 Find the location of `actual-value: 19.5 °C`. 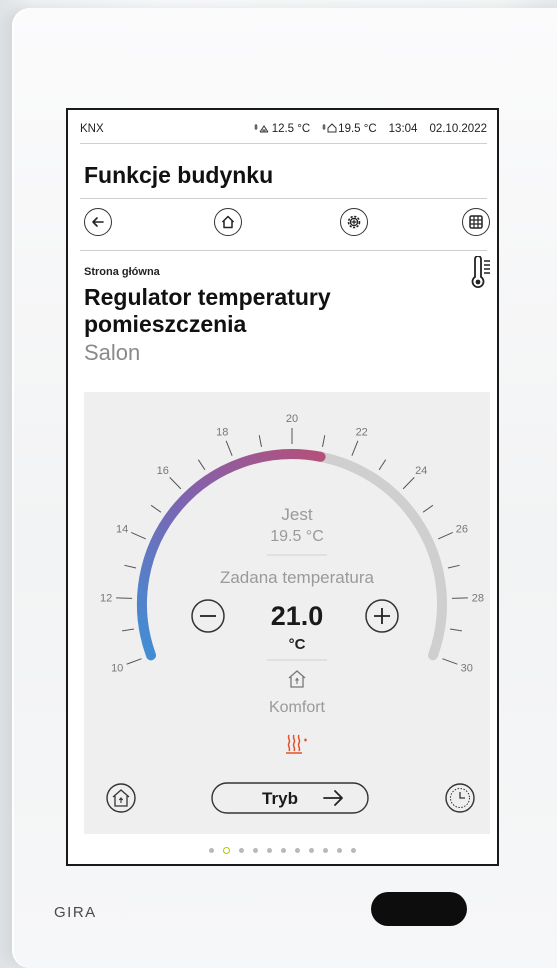

actual-value: 19.5 °C is located at coordinates (297, 536).